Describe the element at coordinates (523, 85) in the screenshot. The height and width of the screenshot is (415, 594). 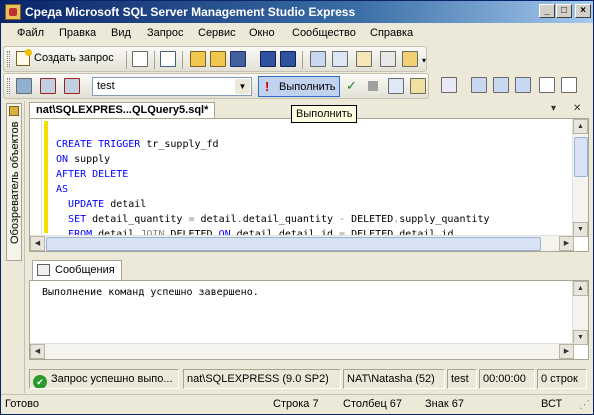
I see `results-to-file-icon` at that location.